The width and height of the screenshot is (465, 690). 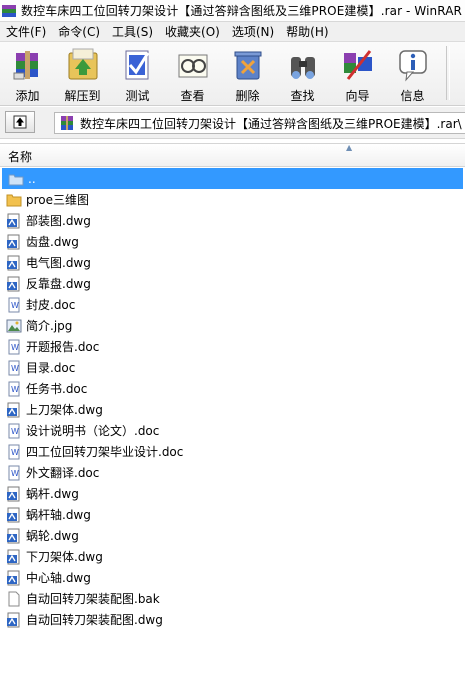 I want to click on file-row: W 外文翻译.doc, so click(x=232, y=472).